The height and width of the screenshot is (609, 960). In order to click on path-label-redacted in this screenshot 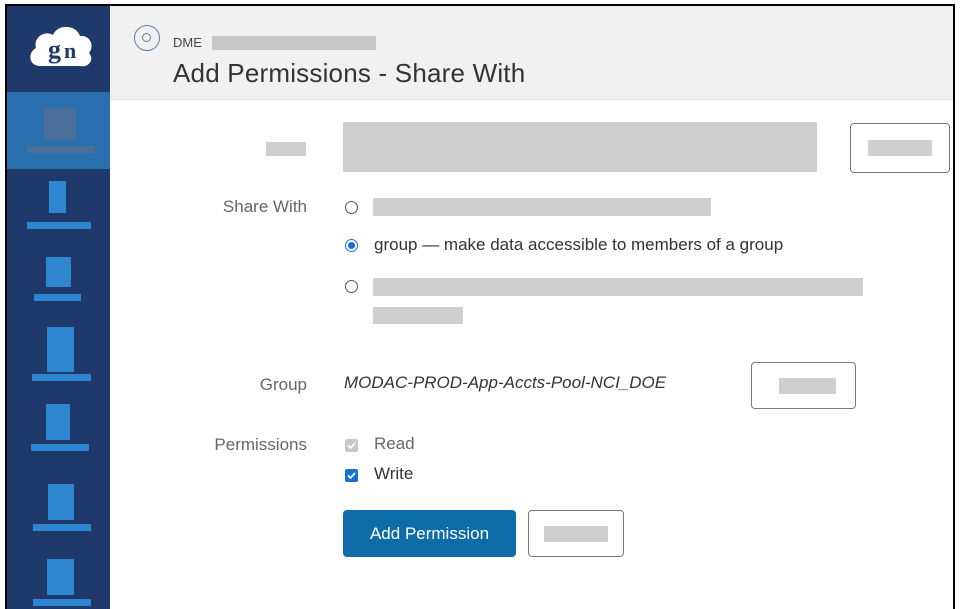, I will do `click(286, 149)`.